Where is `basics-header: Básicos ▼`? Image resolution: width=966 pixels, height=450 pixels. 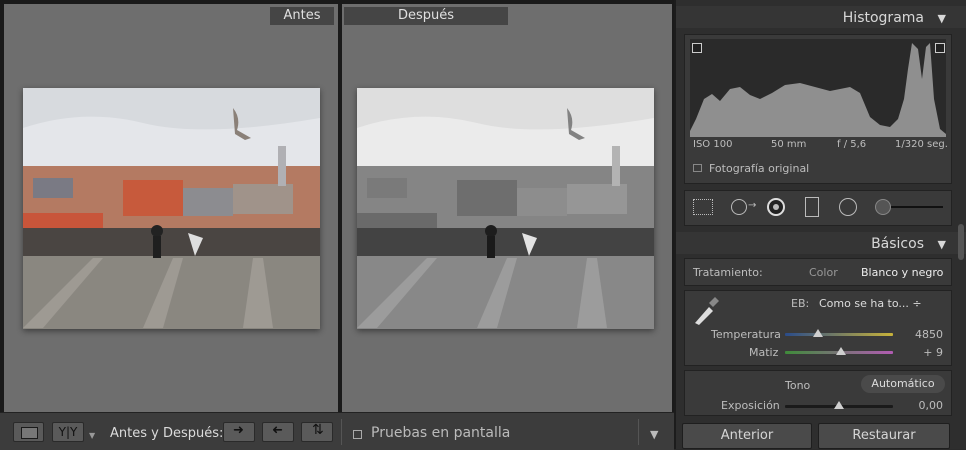 basics-header: Básicos ▼ is located at coordinates (821, 243).